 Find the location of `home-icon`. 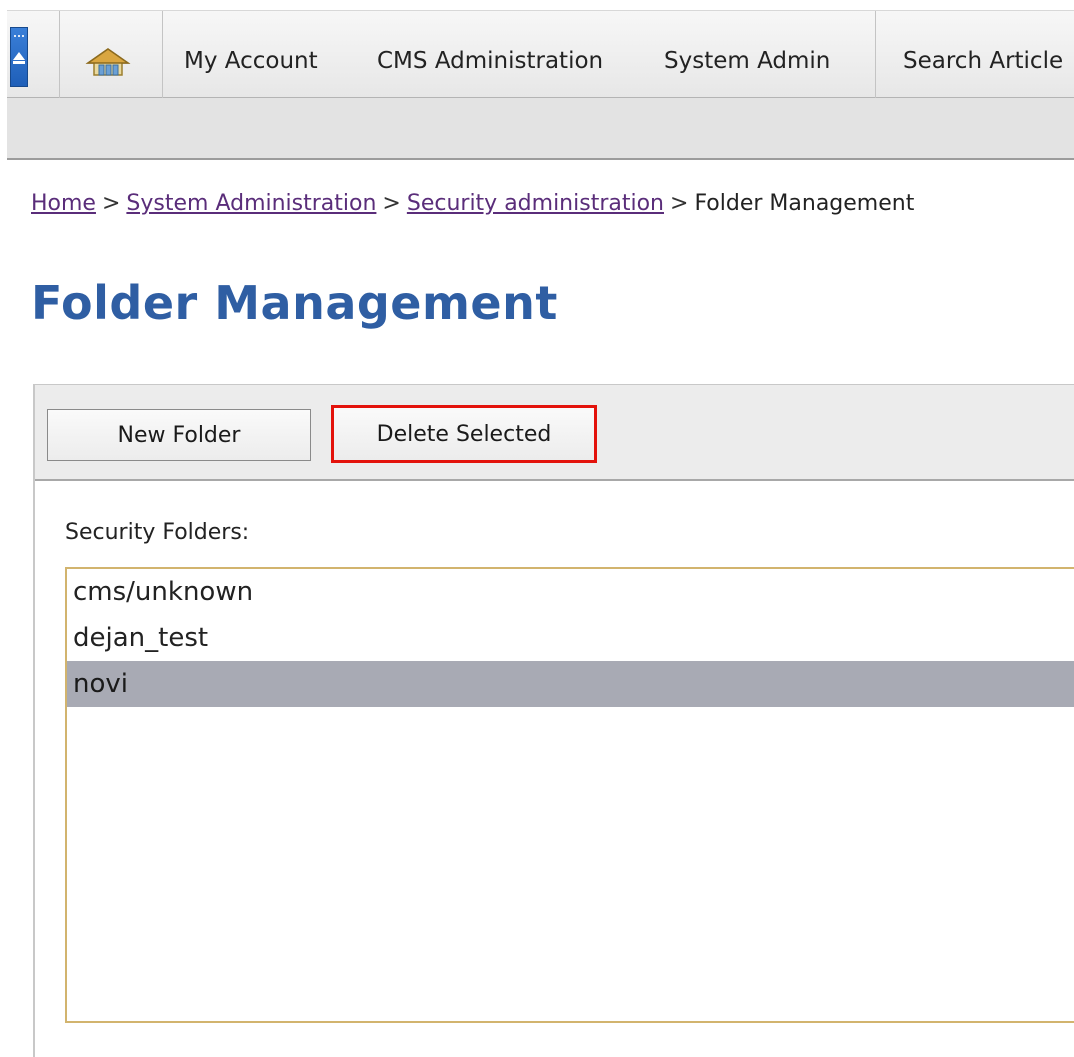

home-icon is located at coordinates (108, 62).